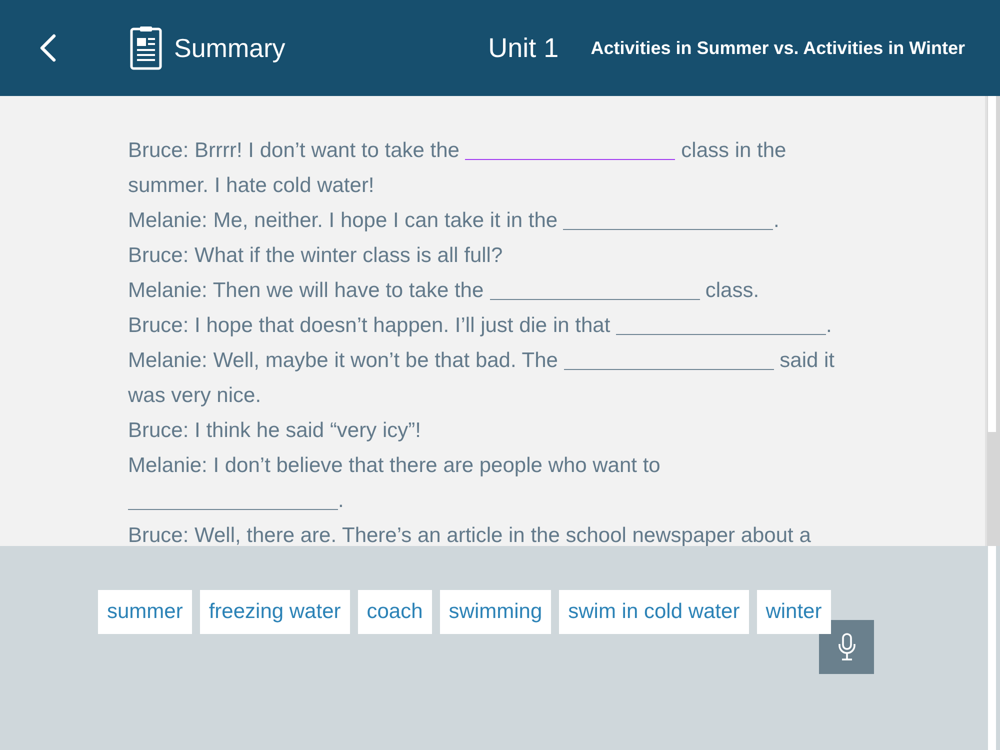  I want to click on dialogue-text: Bruce: What if the winter class is all full?, so click(315, 255).